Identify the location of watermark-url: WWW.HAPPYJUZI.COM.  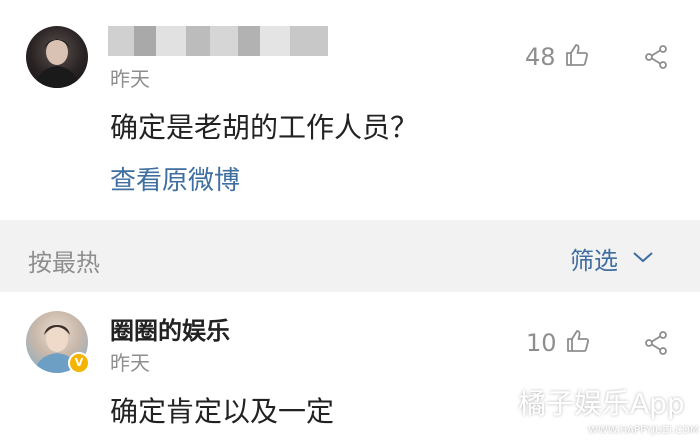
(643, 430).